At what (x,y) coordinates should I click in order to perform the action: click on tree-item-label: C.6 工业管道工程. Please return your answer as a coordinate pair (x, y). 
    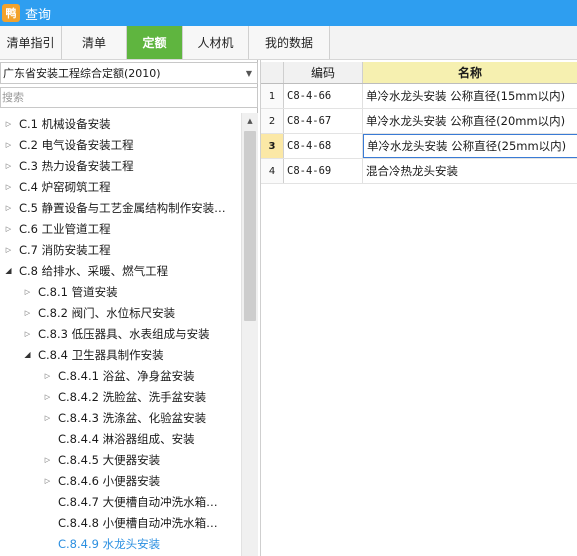
    Looking at the image, I should click on (65, 228).